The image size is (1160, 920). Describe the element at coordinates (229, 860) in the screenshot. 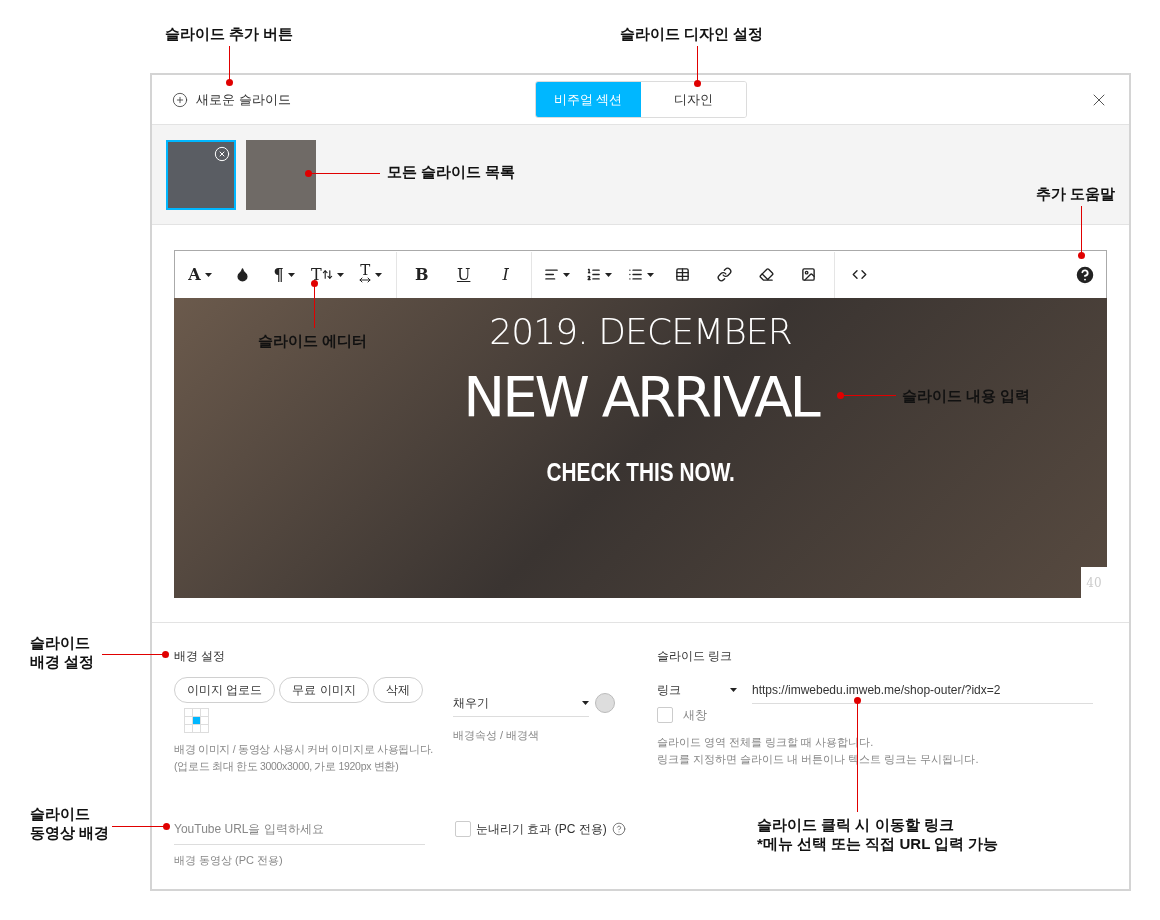

I see `help-text: 배경 동영상 (PC 전용)` at that location.